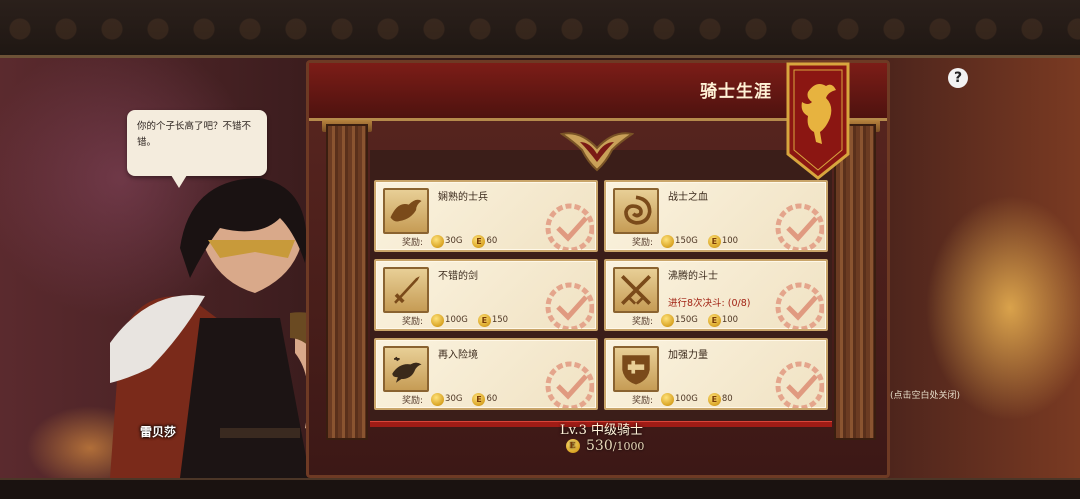 This screenshot has height=499, width=1080. What do you see at coordinates (486, 295) in the screenshot?
I see `achievement-card: 不错的剑 奖励: 100G 150` at bounding box center [486, 295].